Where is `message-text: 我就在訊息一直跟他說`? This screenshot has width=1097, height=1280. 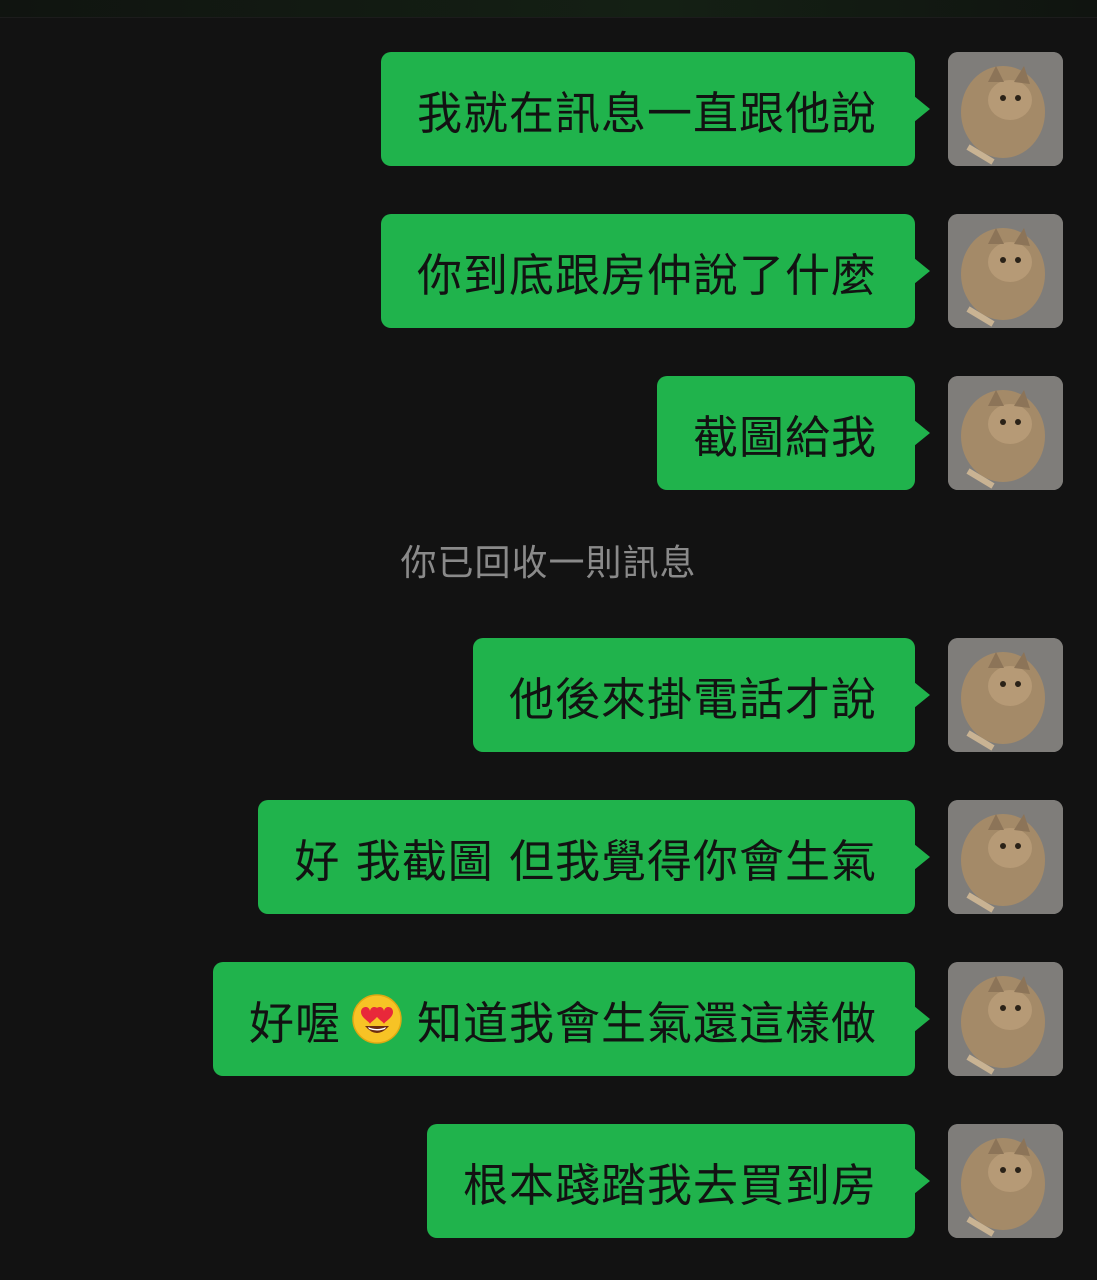
message-text: 我就在訊息一直跟他說 is located at coordinates (646, 113).